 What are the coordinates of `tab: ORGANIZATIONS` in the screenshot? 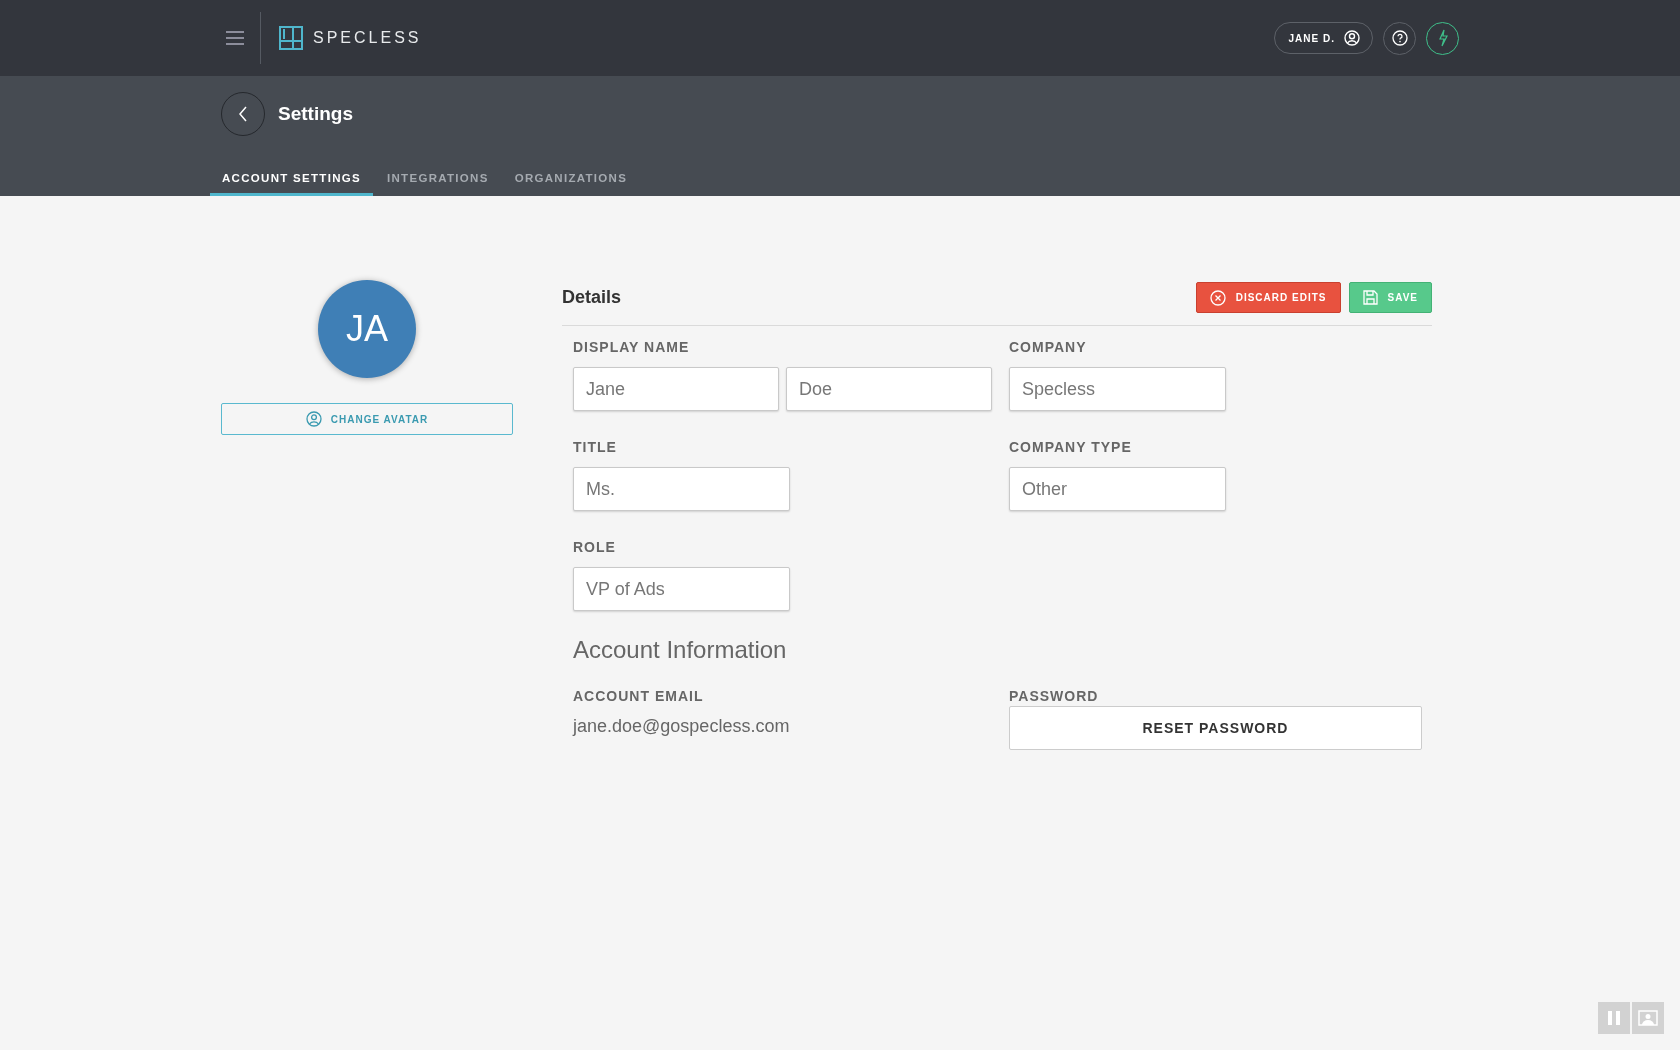 It's located at (571, 184).